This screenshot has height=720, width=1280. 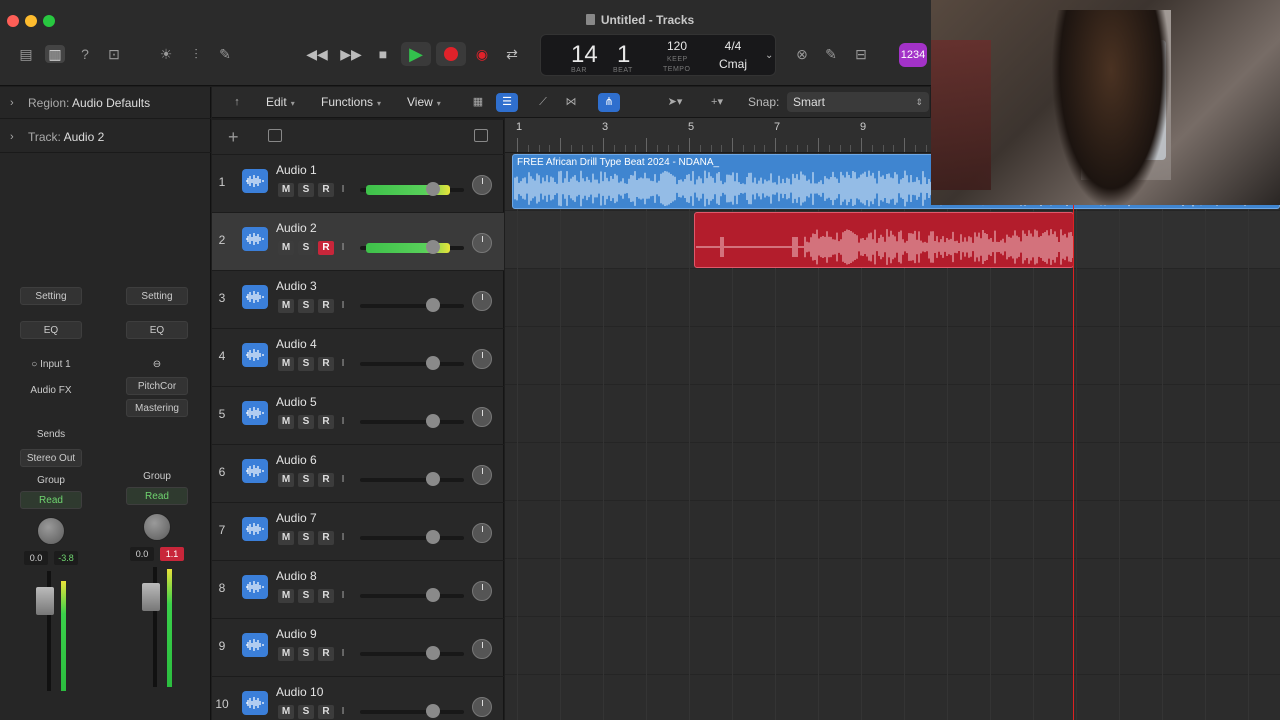 What do you see at coordinates (543, 102) in the screenshot?
I see `automation-icon: ⟋` at bounding box center [543, 102].